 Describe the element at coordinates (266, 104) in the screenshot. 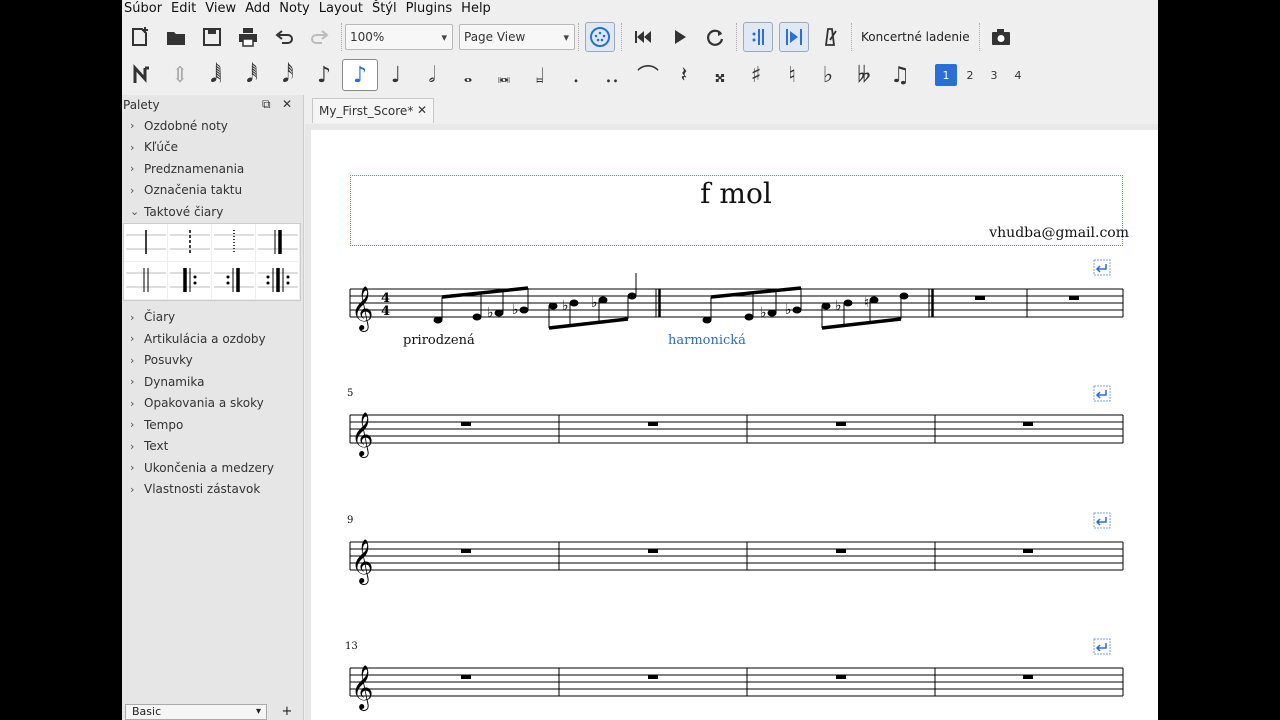

I see `undock-icon: ⧉` at that location.